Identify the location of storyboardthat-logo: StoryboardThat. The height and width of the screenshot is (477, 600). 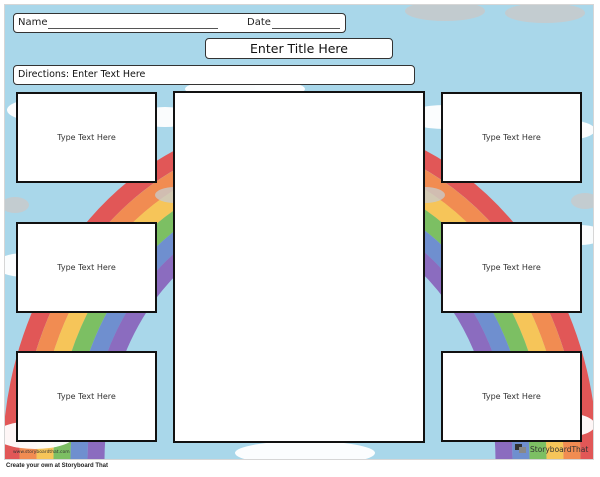
(551, 449).